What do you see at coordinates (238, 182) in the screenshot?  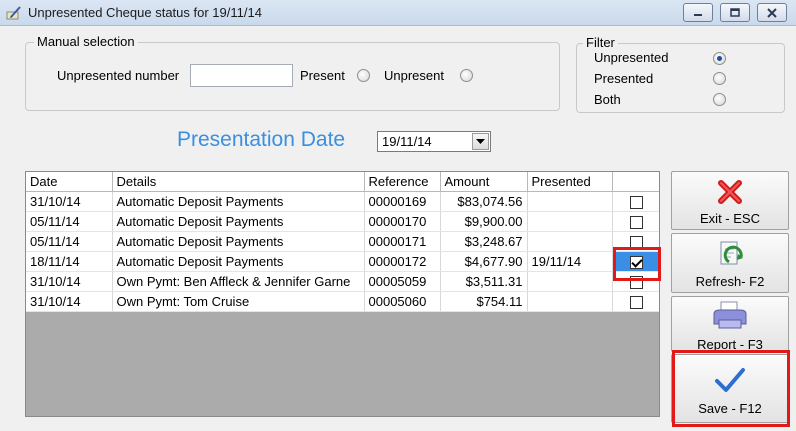 I see `column-header-details: Details` at bounding box center [238, 182].